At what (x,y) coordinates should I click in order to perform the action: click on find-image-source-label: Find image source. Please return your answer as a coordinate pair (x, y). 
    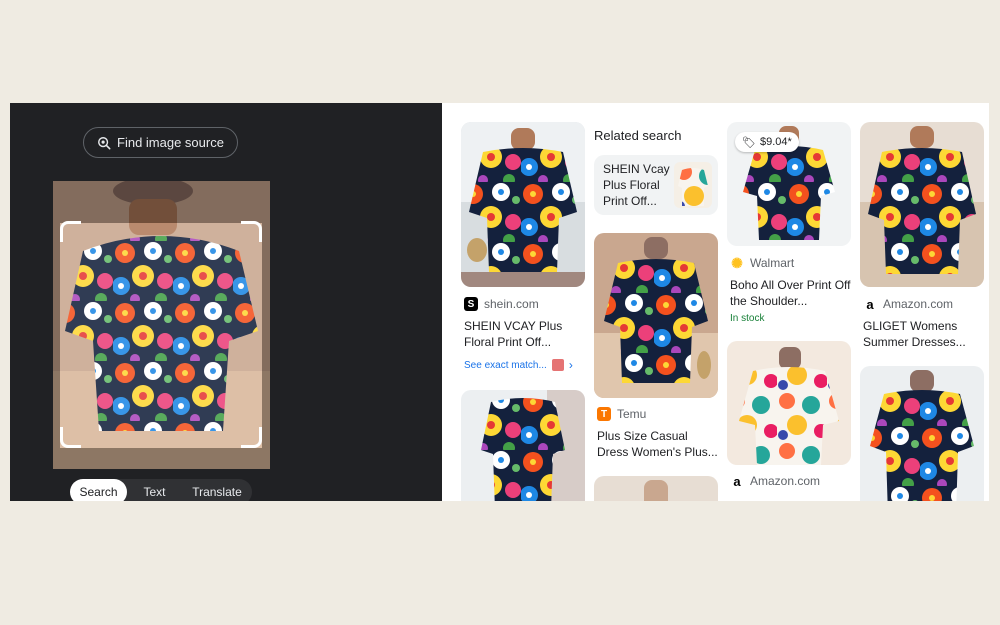
    Looking at the image, I should click on (170, 142).